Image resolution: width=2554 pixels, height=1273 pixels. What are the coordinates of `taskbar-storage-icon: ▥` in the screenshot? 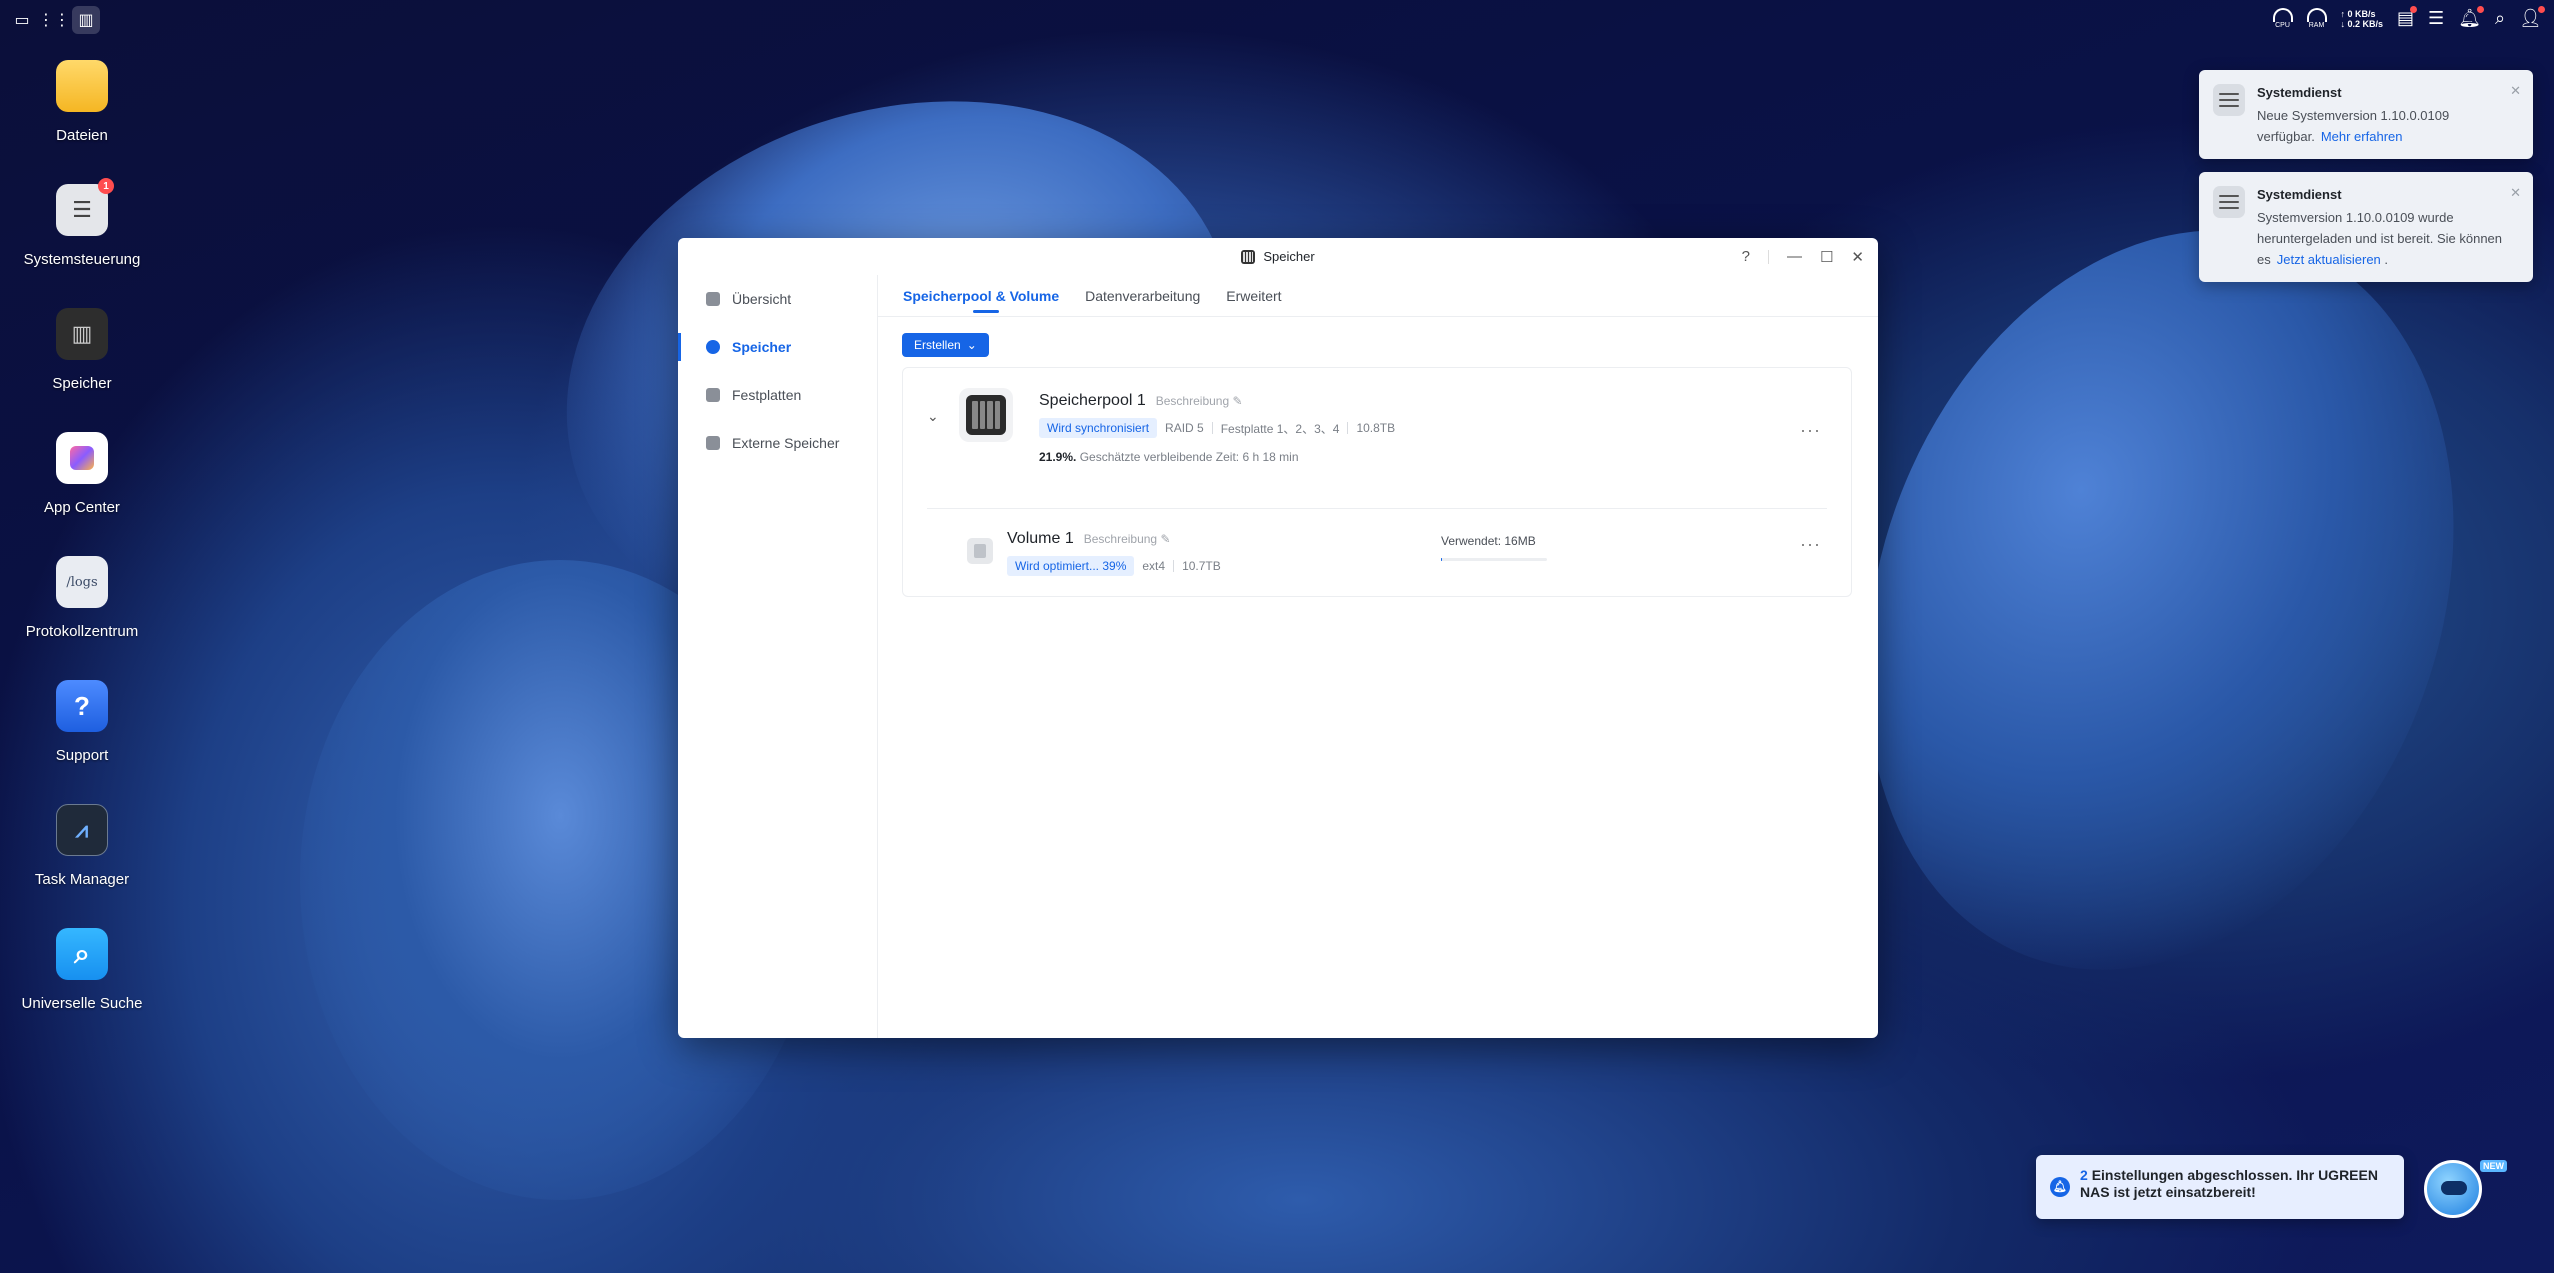 It's located at (86, 20).